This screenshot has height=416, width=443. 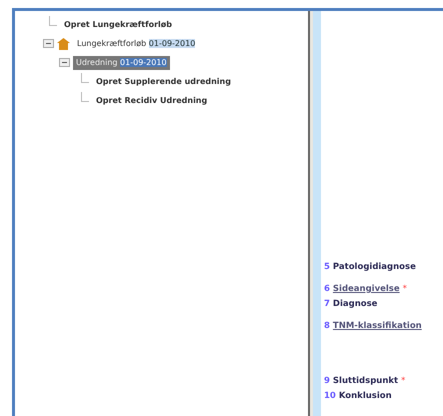 I want to click on step-label: Diagnose, so click(x=355, y=304).